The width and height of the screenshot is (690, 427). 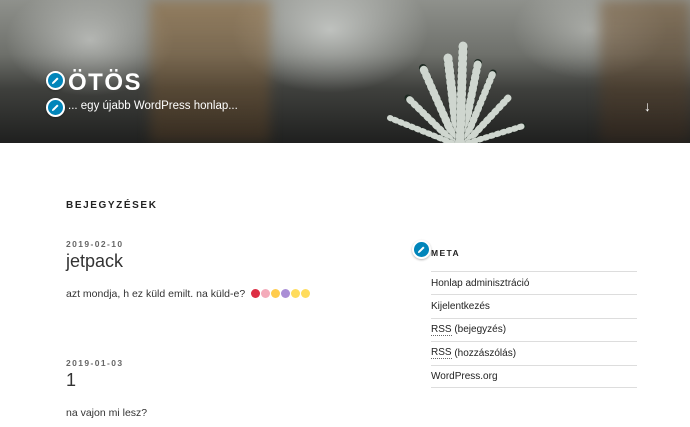 I want to click on edit-site-title-pencil-icon, so click(x=55, y=80).